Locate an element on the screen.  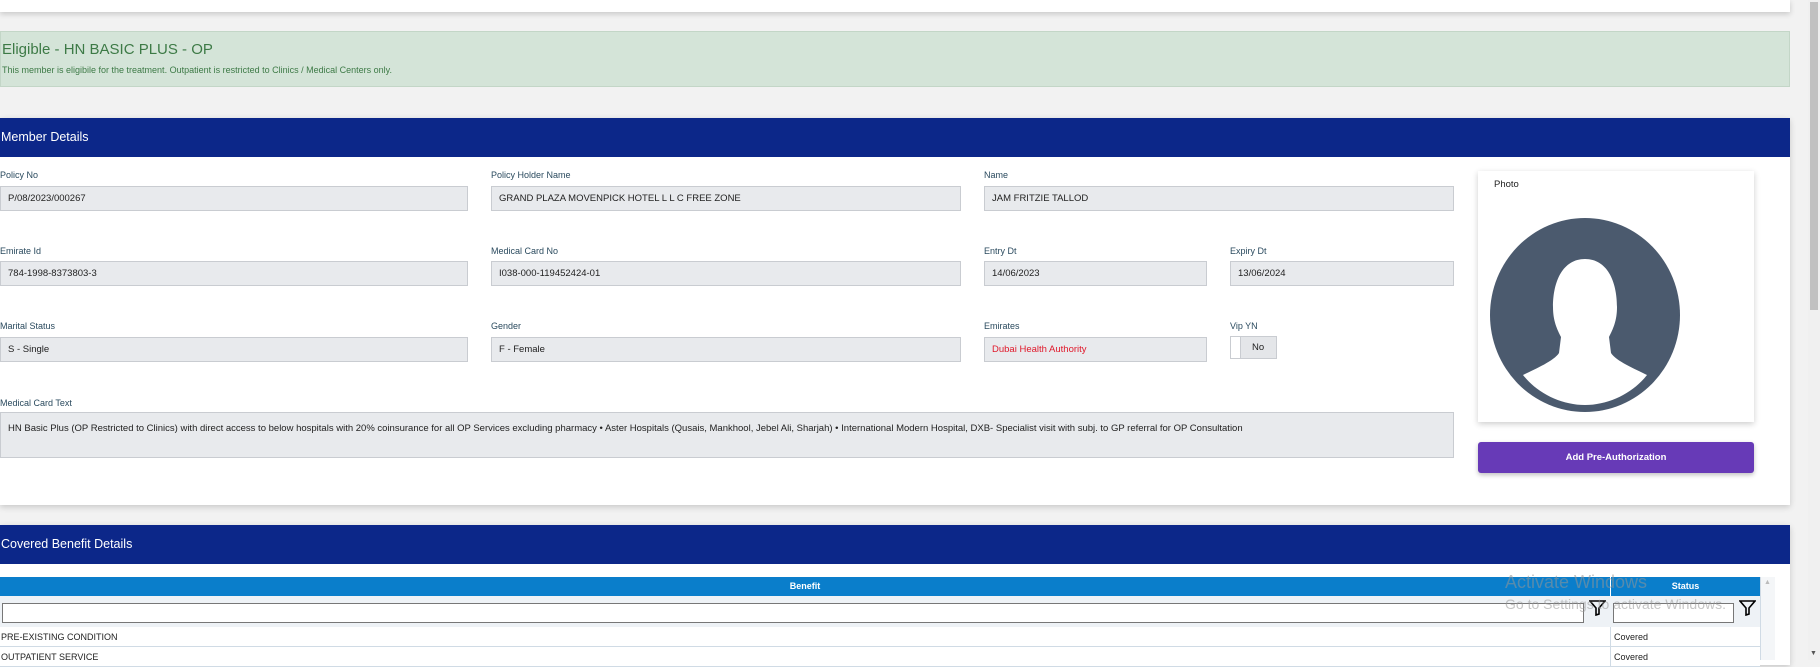
emirate-id-field: 784-1998-8373803-3 is located at coordinates (234, 273).